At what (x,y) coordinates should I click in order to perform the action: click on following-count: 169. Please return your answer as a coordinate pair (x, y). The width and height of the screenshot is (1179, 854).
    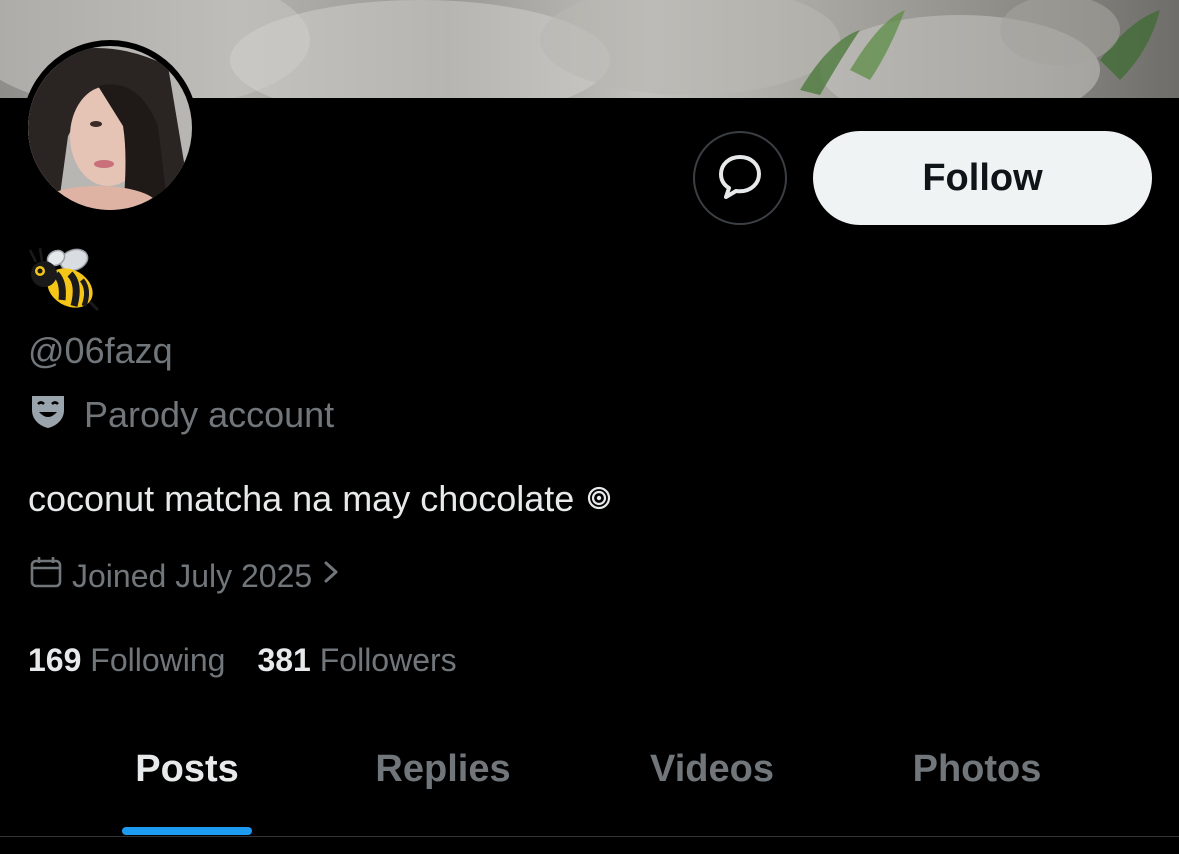
    Looking at the image, I should click on (55, 660).